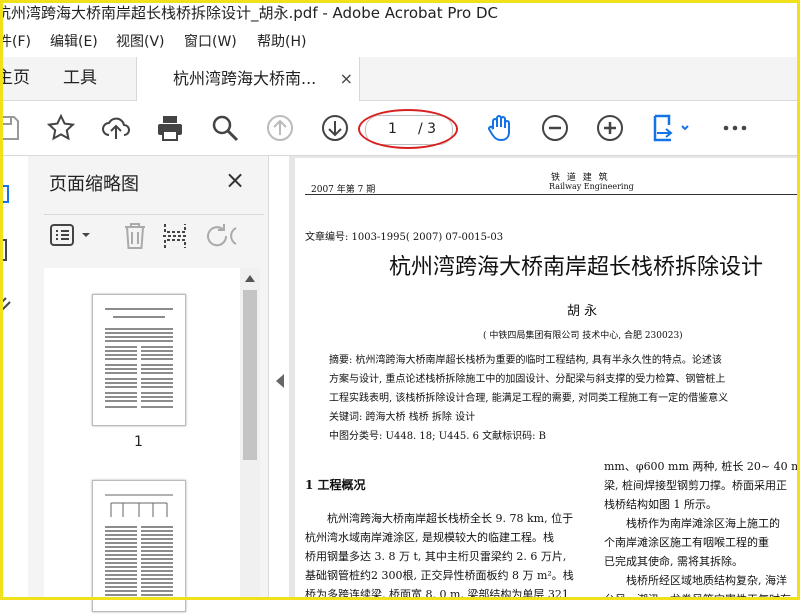  Describe the element at coordinates (436, 556) in the screenshot. I see `left-line-3: 桥用钢量多达 3. 8 万 t, 其中主桁贝雷梁约 2. 6 万片,` at that location.